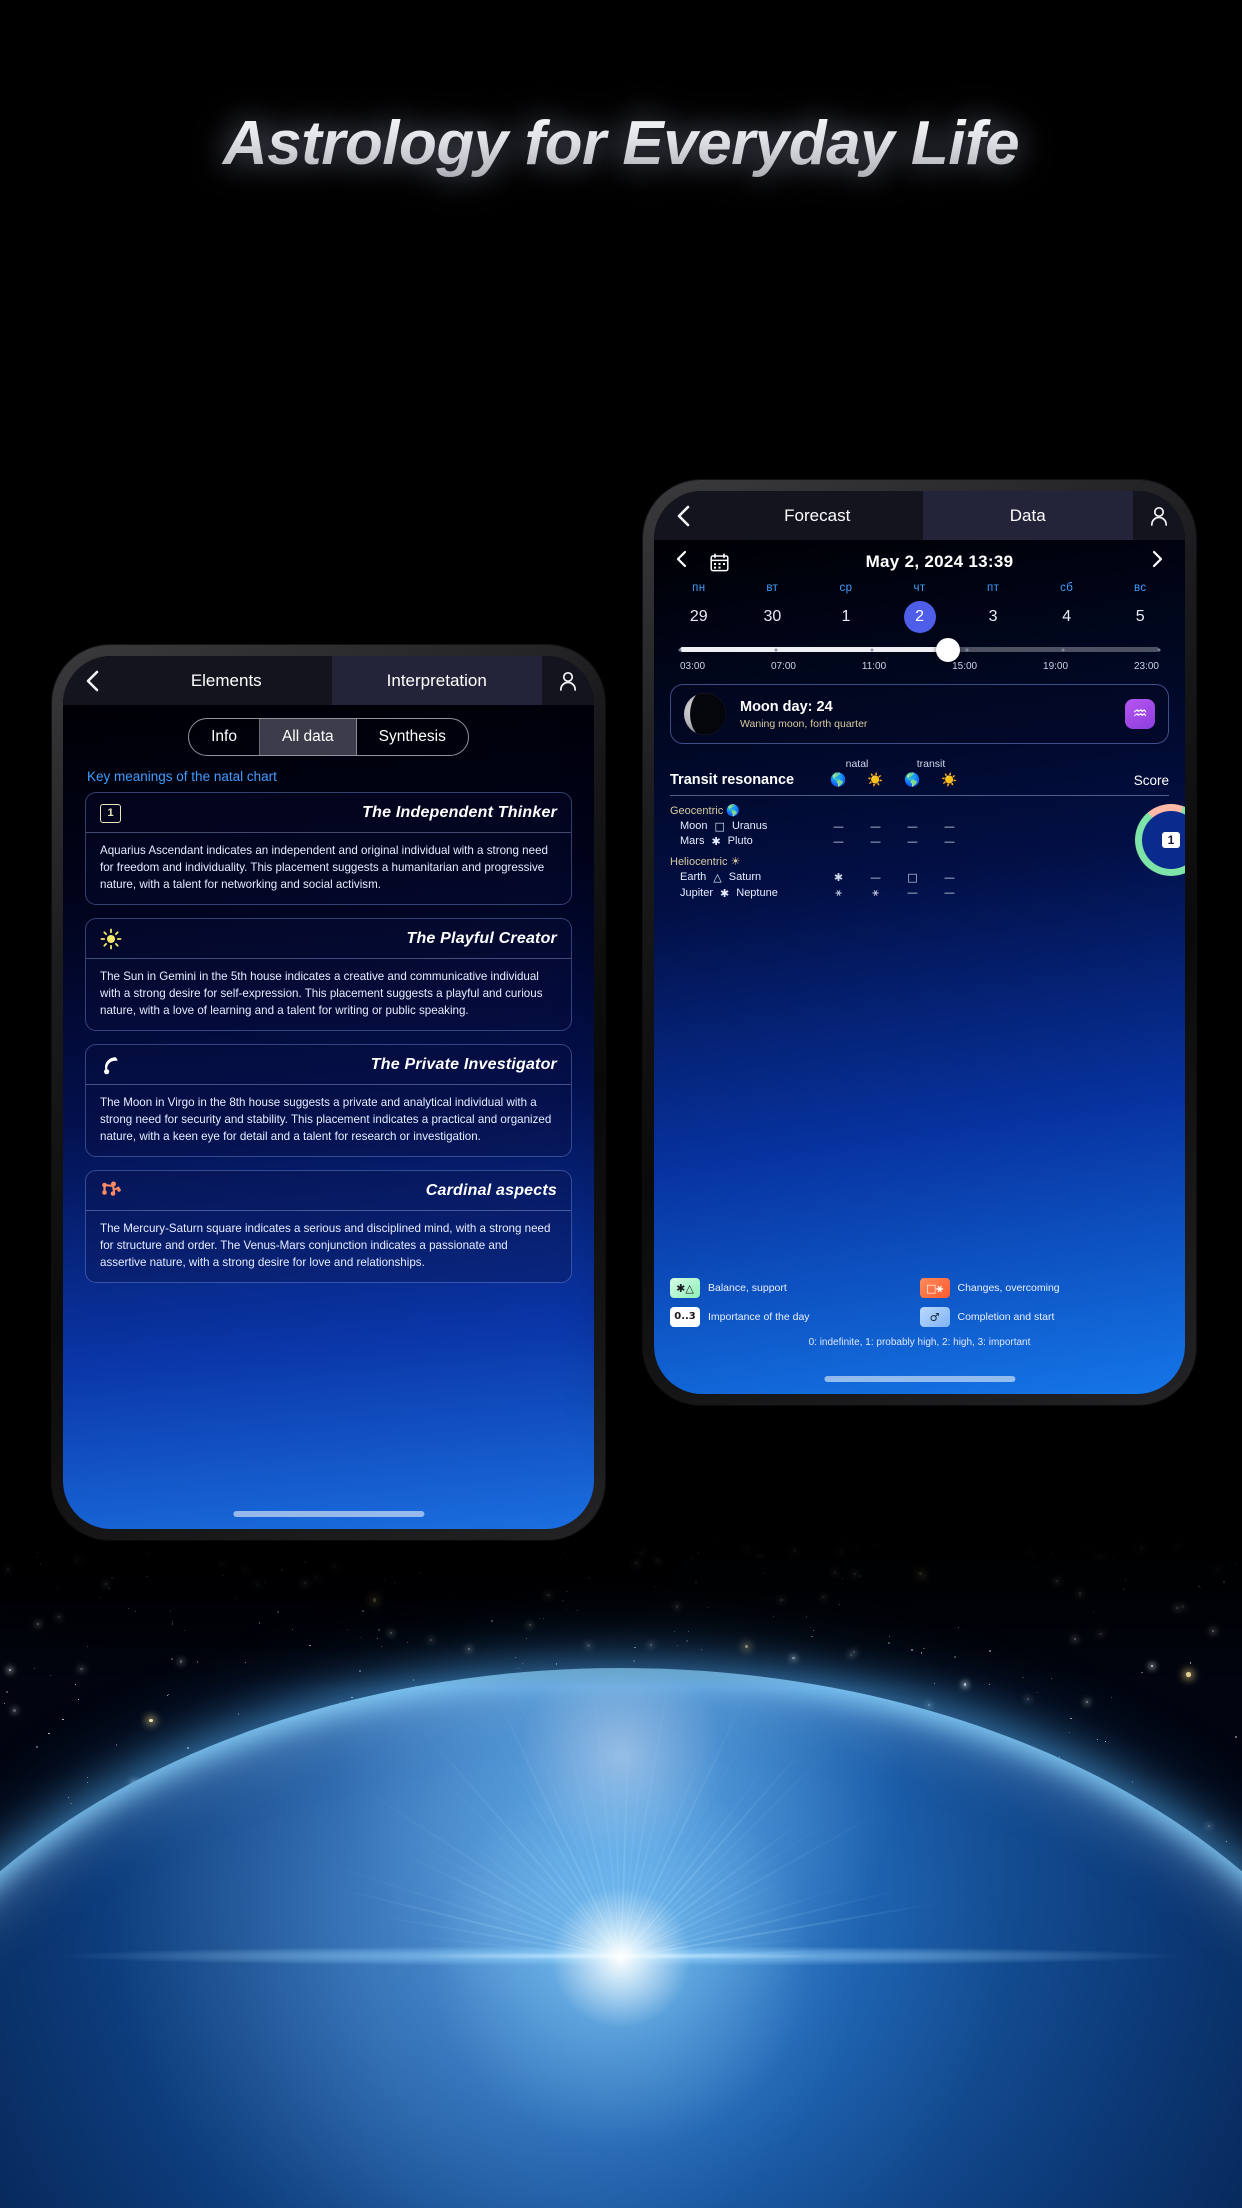 Image resolution: width=1242 pixels, height=2208 pixels. What do you see at coordinates (113, 939) in the screenshot?
I see `sun-icon` at bounding box center [113, 939].